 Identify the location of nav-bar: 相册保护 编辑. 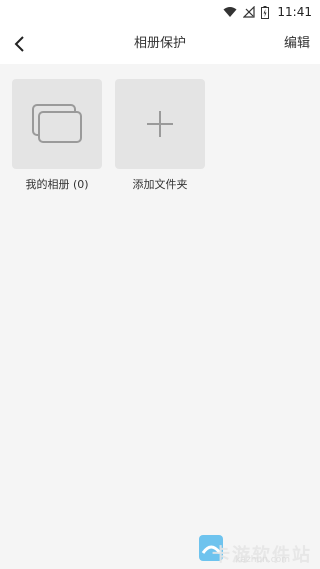
(160, 44).